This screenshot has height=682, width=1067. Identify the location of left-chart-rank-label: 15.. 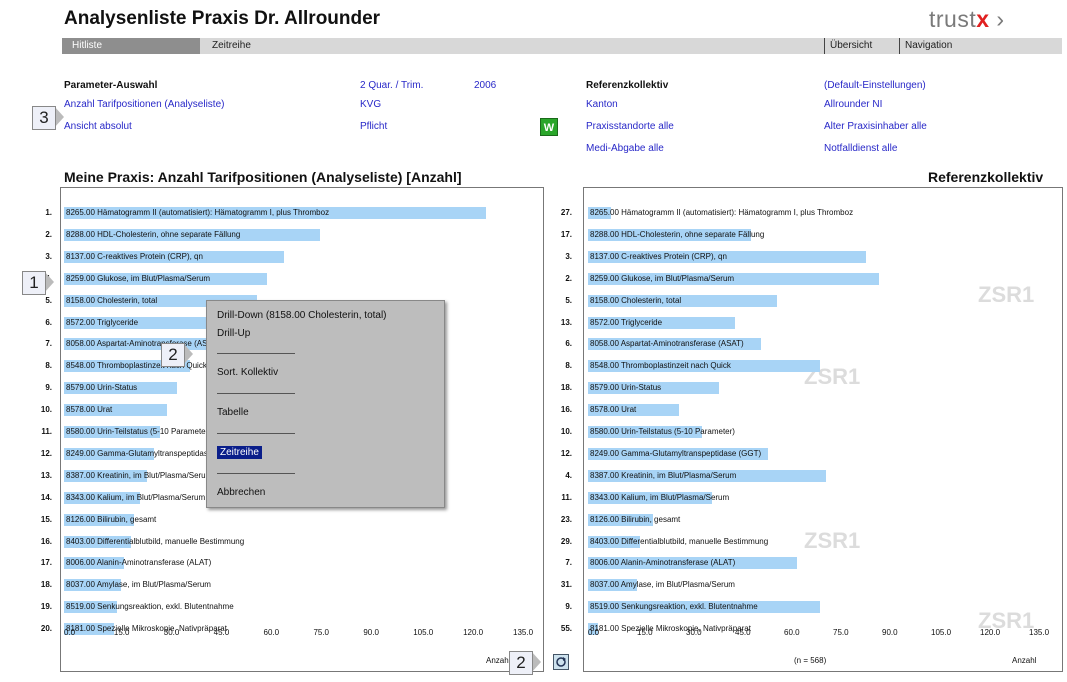
(46, 519).